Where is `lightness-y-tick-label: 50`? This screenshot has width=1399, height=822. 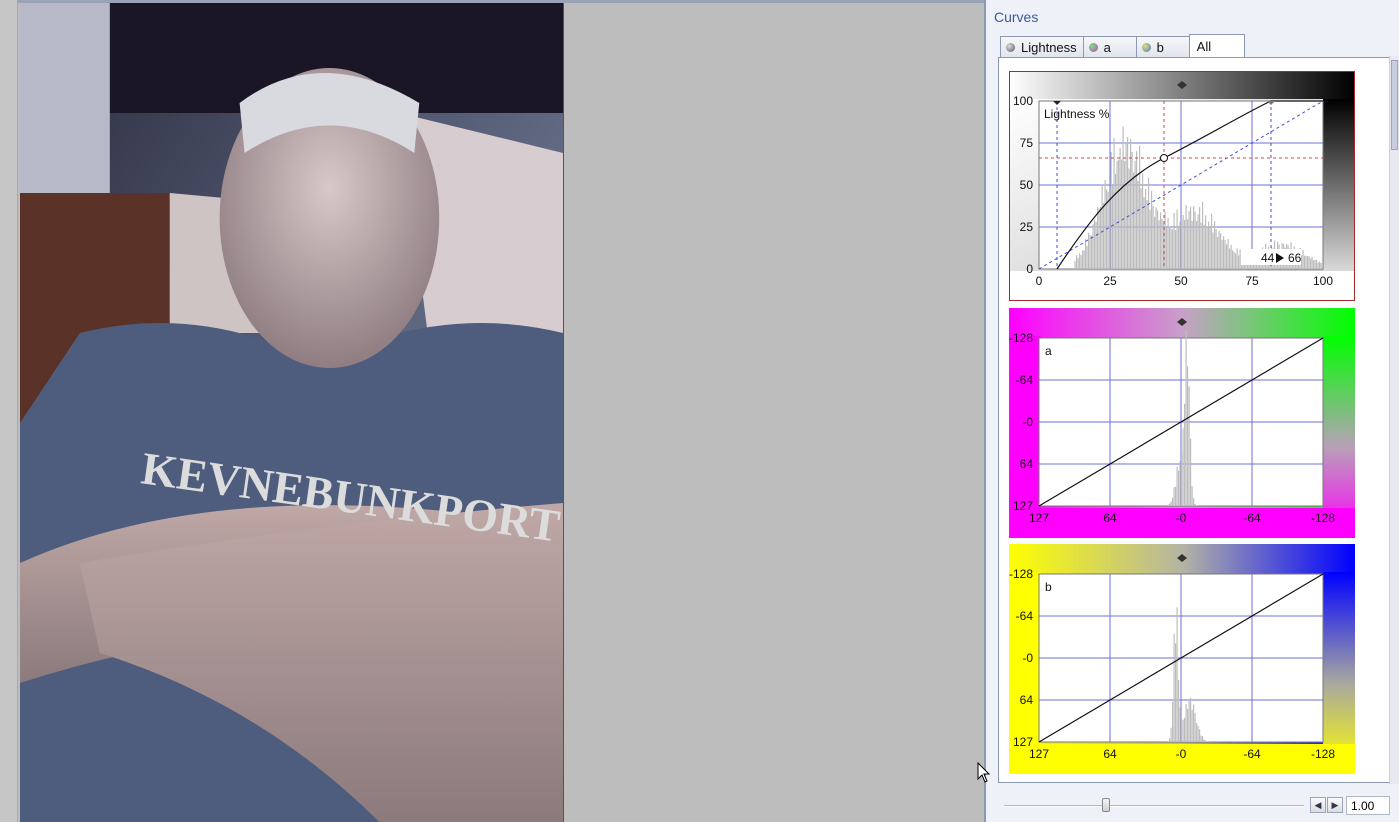
lightness-y-tick-label: 50 is located at coordinates (1027, 185).